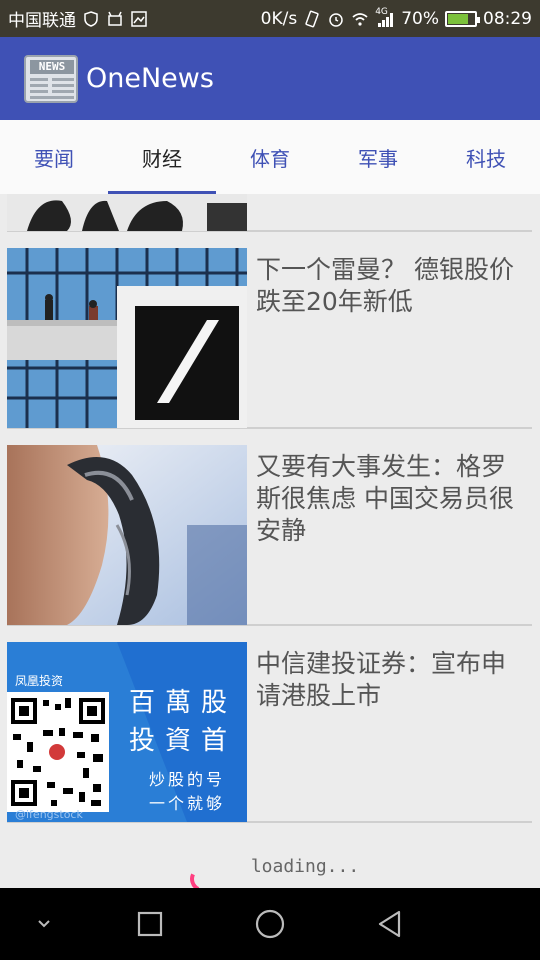 This screenshot has height=960, width=540. What do you see at coordinates (389, 212) in the screenshot?
I see `news-title` at bounding box center [389, 212].